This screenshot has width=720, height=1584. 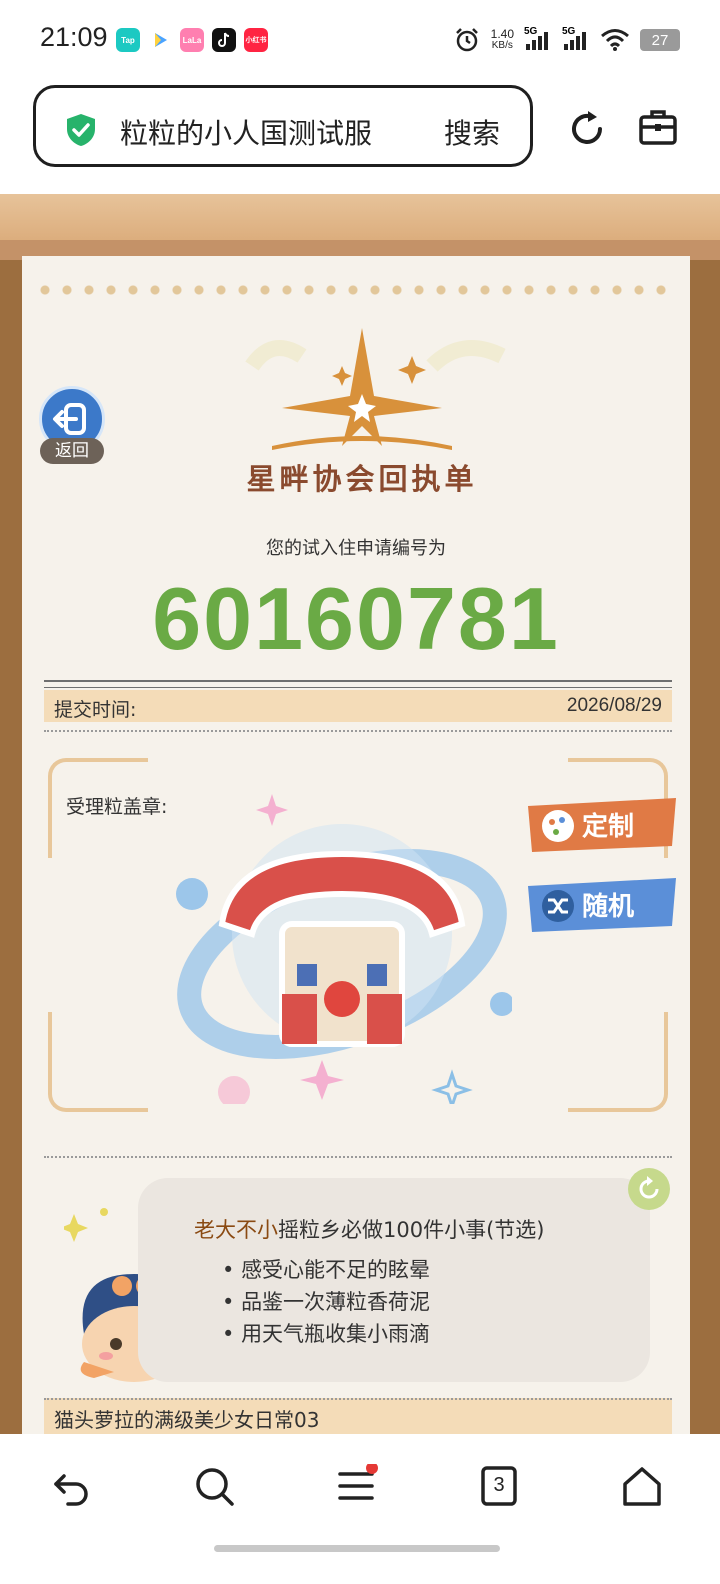 I want to click on lala-app-icon: LaLa, so click(x=192, y=40).